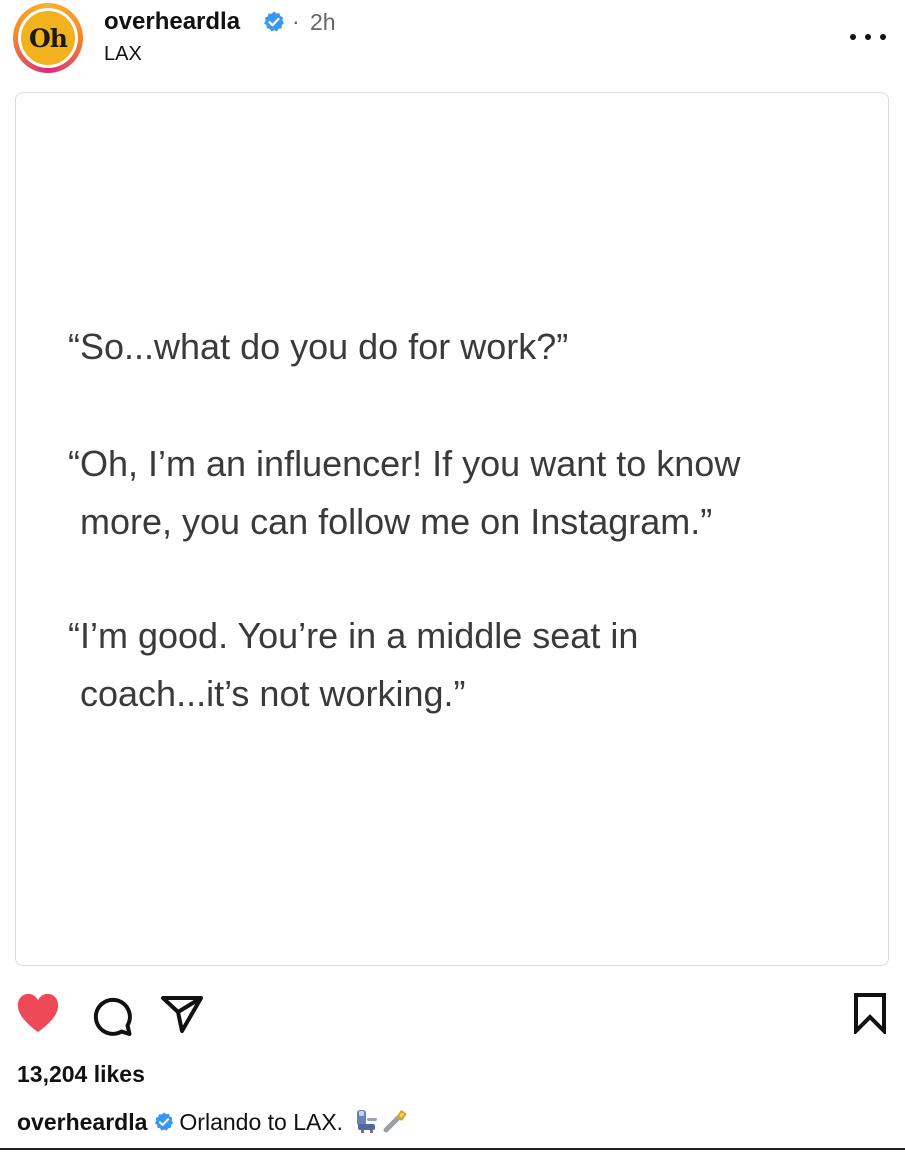  I want to click on save-bookmark-icon, so click(870, 1013).